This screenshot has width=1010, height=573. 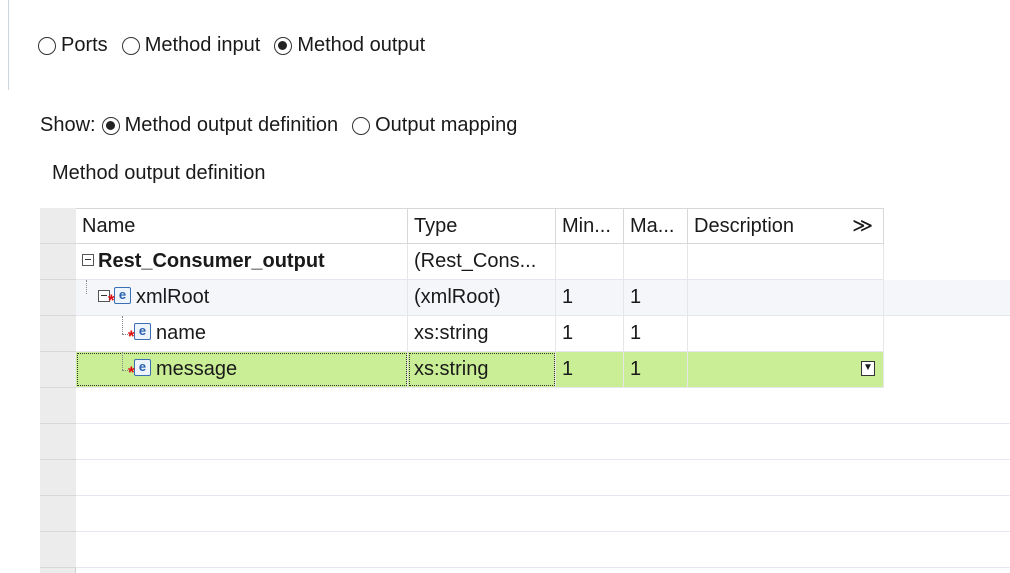 What do you see at coordinates (786, 369) in the screenshot?
I see `cell-description: ▼` at bounding box center [786, 369].